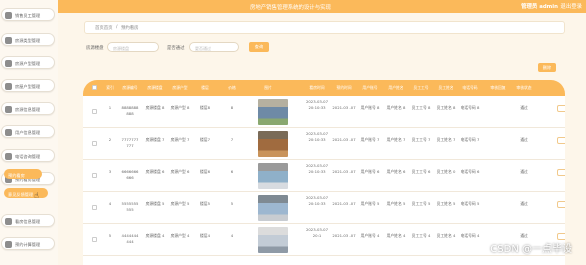 The width and height of the screenshot is (586, 265). What do you see at coordinates (370, 139) in the screenshot?
I see `cell-account: 用户账号 7` at bounding box center [370, 139].